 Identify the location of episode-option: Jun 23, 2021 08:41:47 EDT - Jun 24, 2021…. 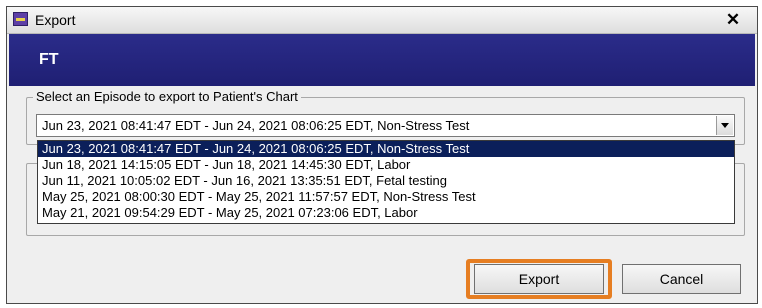
(386, 149).